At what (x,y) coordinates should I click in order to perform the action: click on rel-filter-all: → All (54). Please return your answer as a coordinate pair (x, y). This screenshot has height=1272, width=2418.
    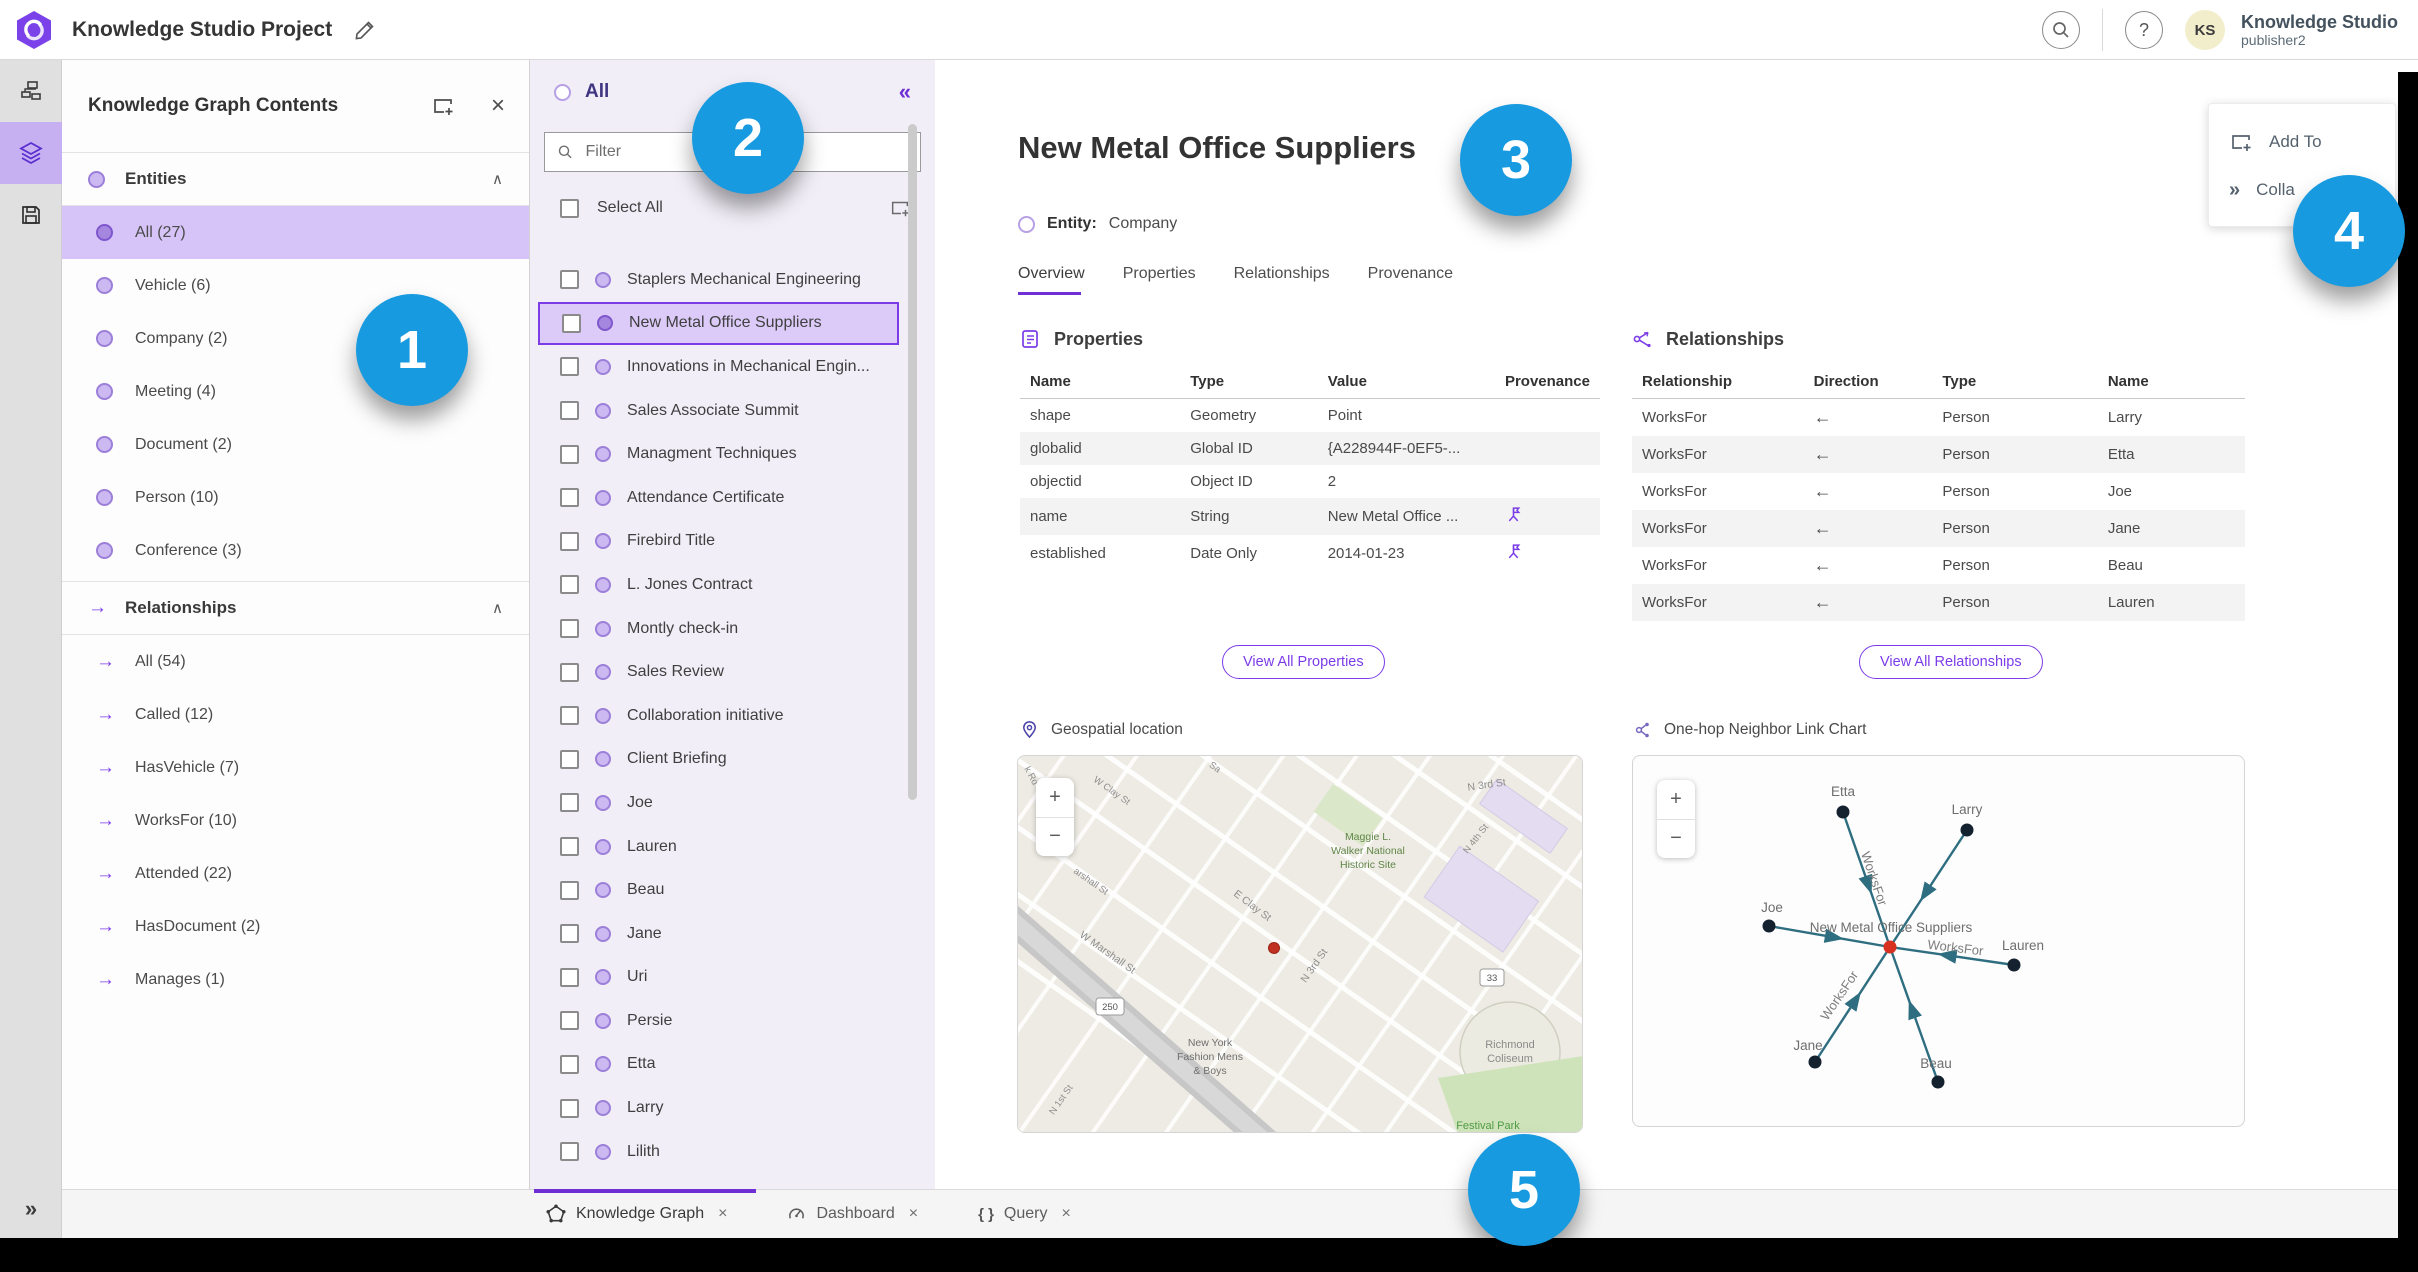
    Looking at the image, I should click on (295, 661).